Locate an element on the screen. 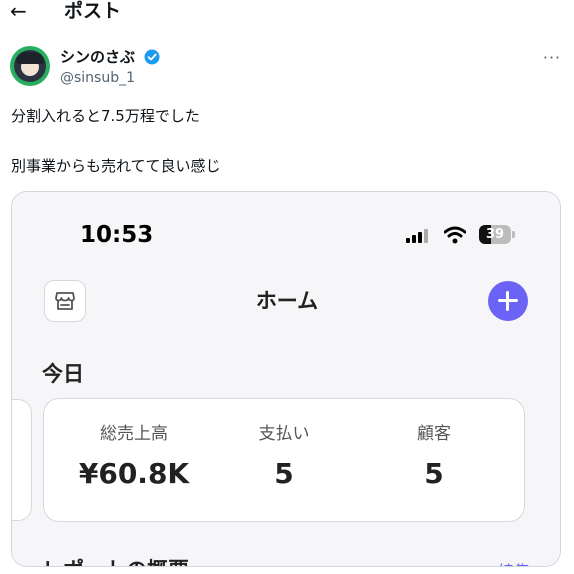  add-button is located at coordinates (508, 301).